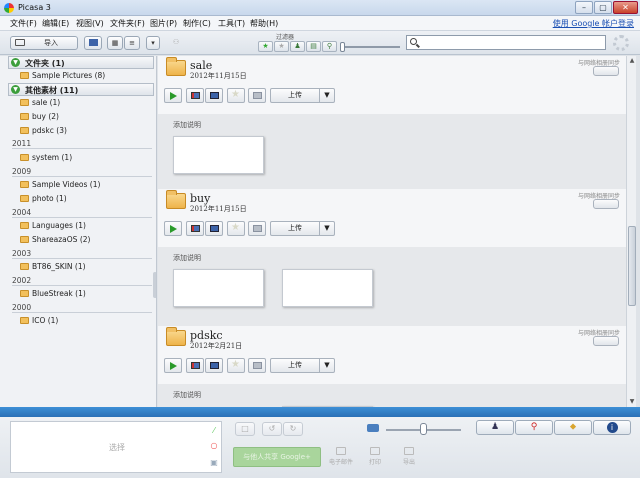  What do you see at coordinates (132, 43) in the screenshot?
I see `tree-view-button: ≡` at bounding box center [132, 43].